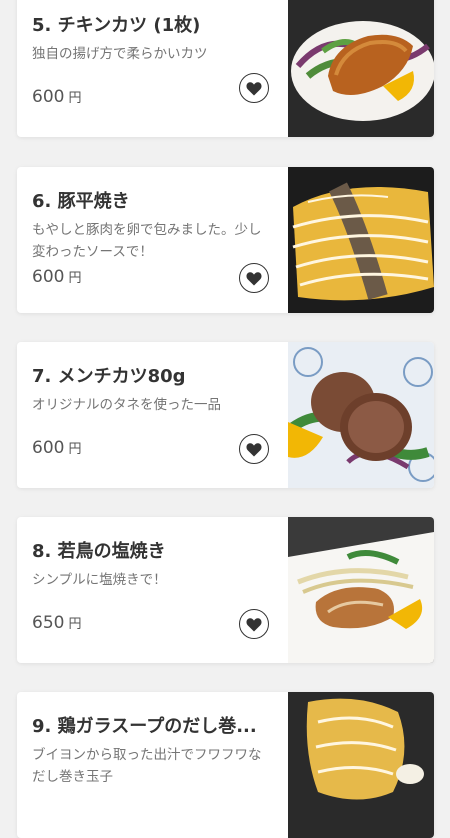 This screenshot has width=450, height=838. I want to click on tonpeiyaki-photo, so click(361, 240).